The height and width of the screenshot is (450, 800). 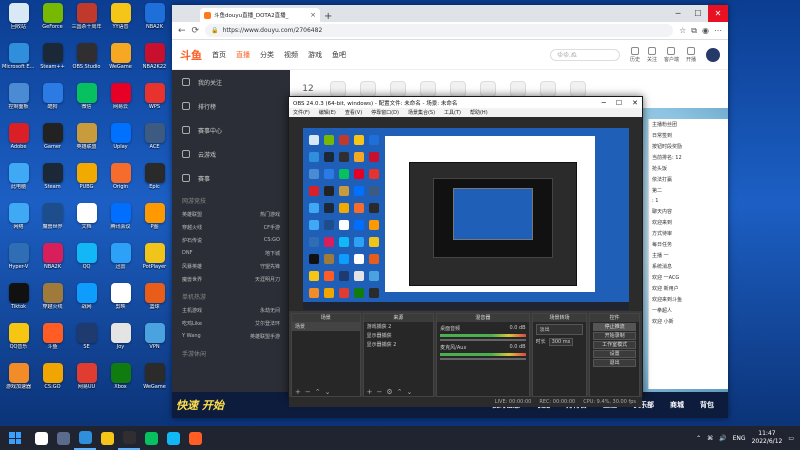 What do you see at coordinates (120, 183) in the screenshot?
I see `desktop-icon: Origin` at bounding box center [120, 183].